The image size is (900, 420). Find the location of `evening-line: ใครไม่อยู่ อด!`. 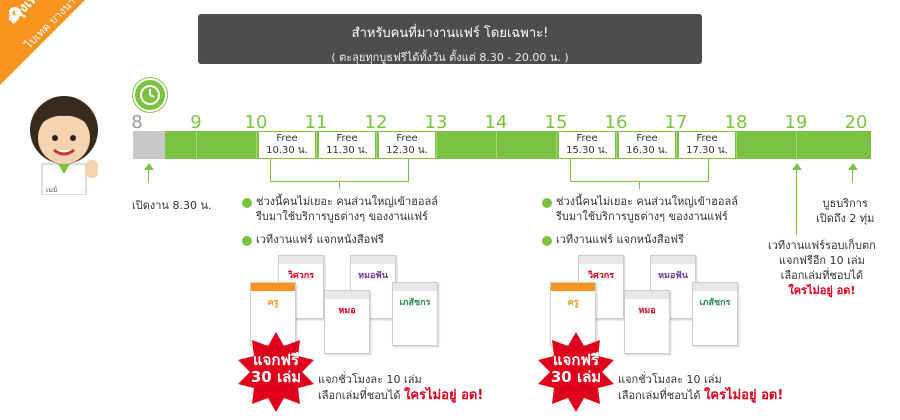

evening-line: ใครไม่อยู่ อด! is located at coordinates (822, 290).